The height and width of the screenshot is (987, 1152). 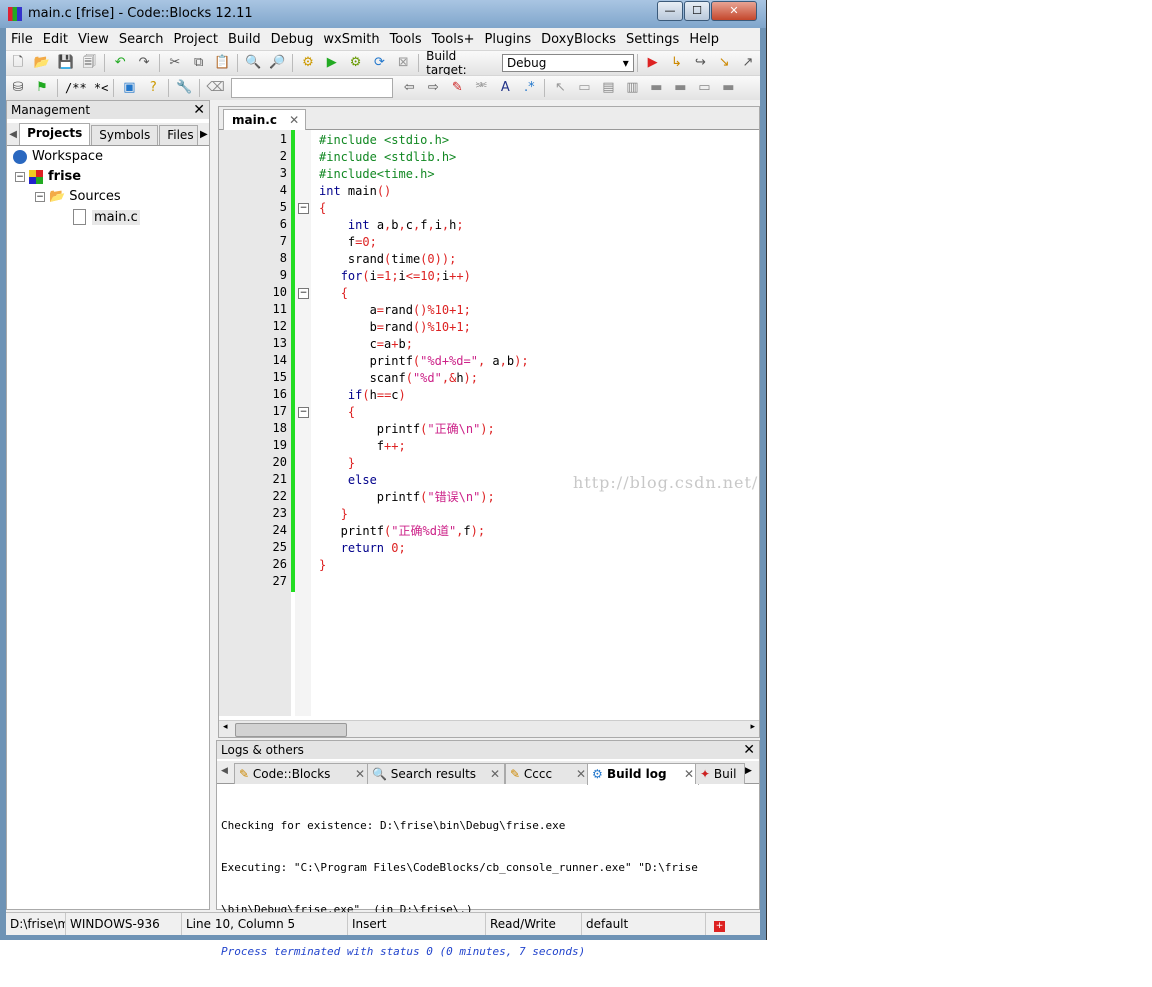 I want to click on abort-icon: ⊠, so click(x=403, y=63).